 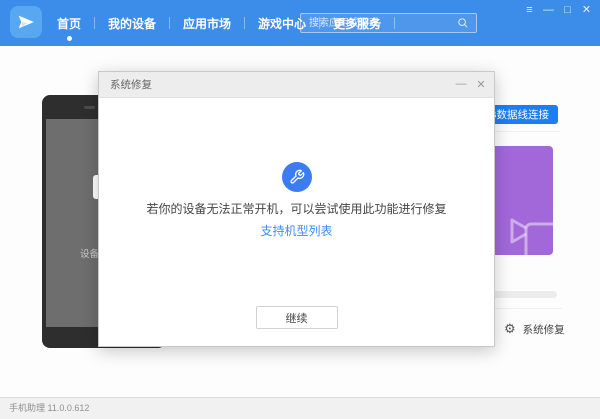 I want to click on header-bar: 首页 我的设备 应用市场 游戏中心 更多服务 搜索应用或游戏 ≡ — □ ✕, so click(x=300, y=23).